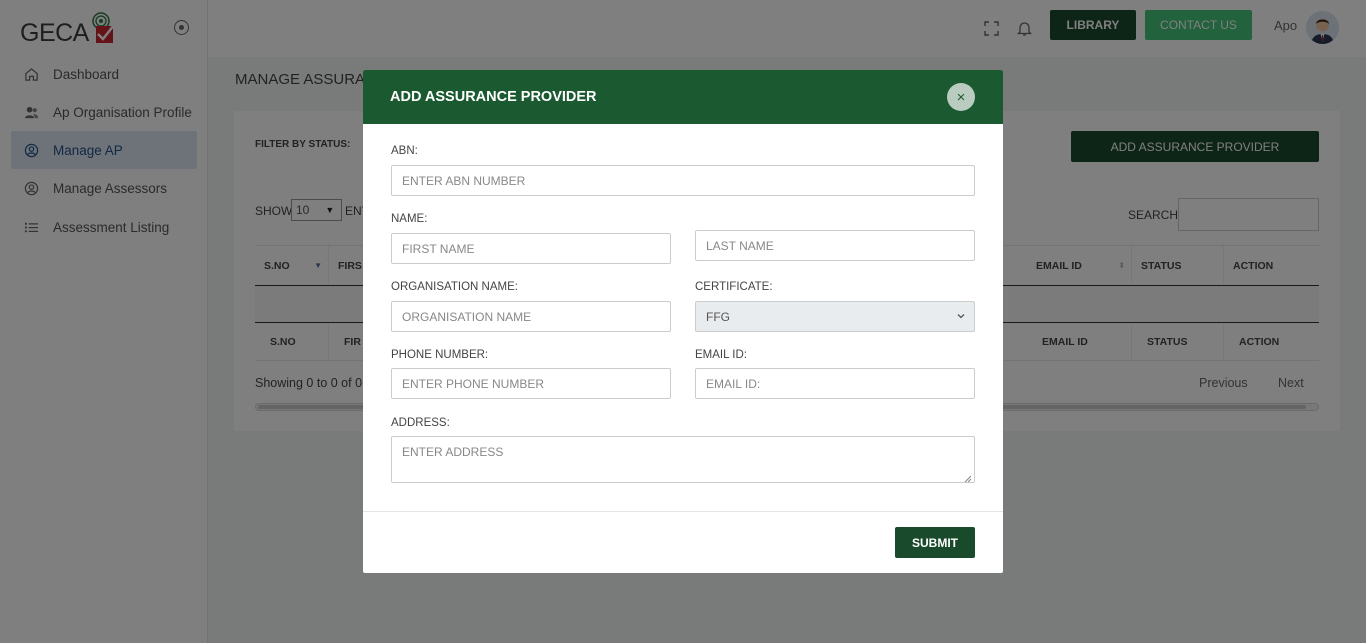 The image size is (1366, 643). Describe the element at coordinates (467, 316) in the screenshot. I see `organisation-name-placeholder: ORGANISATION NAME` at that location.